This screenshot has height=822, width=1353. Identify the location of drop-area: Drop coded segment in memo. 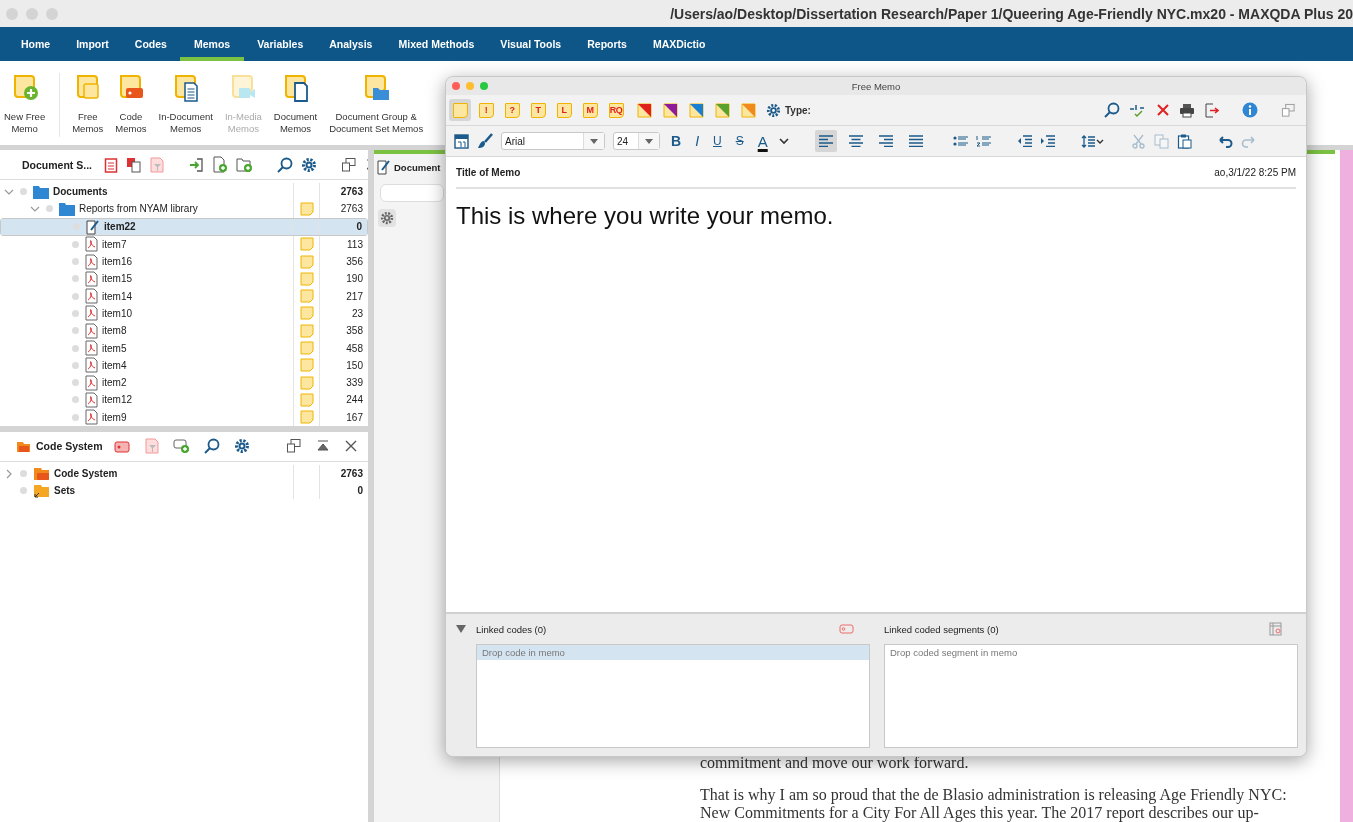
(1091, 696).